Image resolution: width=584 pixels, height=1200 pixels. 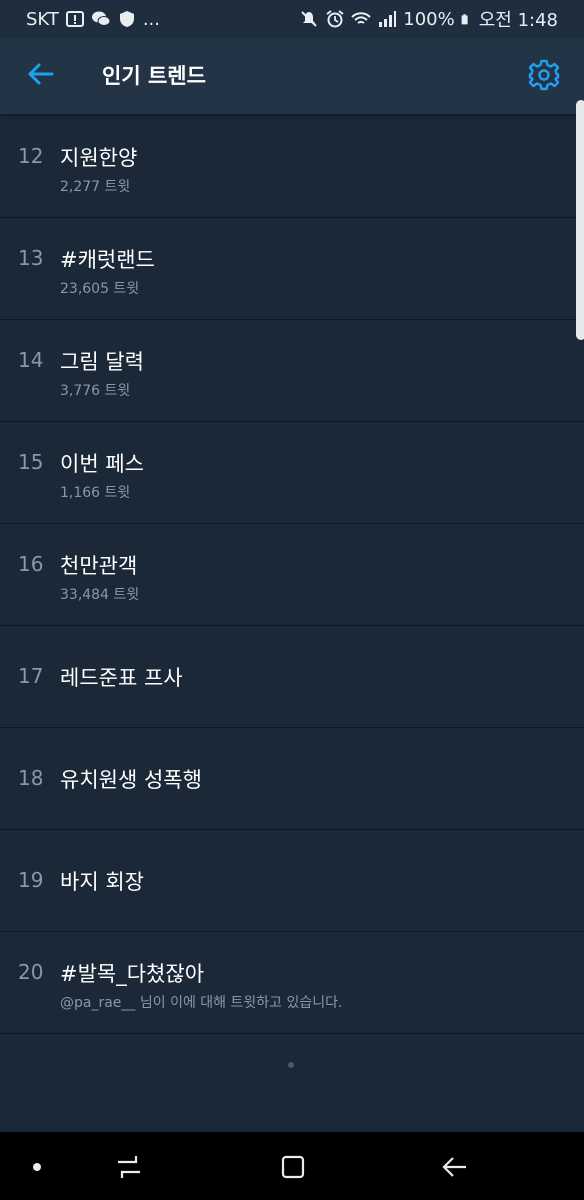 What do you see at coordinates (580, 220) in the screenshot?
I see `scrollbar` at bounding box center [580, 220].